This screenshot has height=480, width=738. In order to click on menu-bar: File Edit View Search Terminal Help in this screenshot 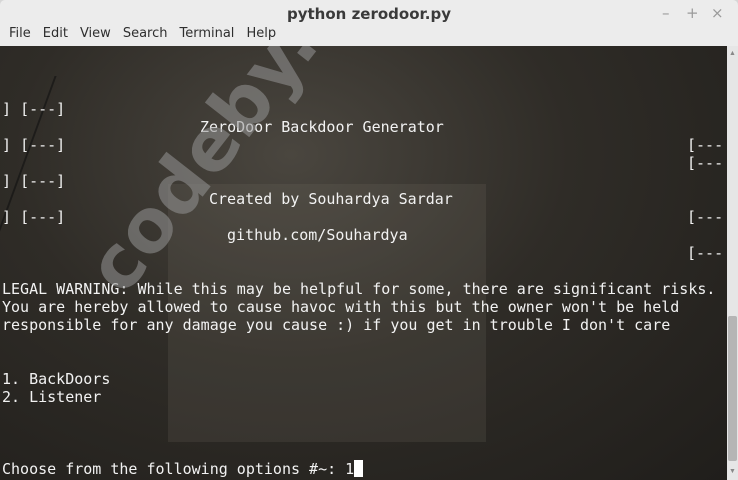, I will do `click(369, 36)`.